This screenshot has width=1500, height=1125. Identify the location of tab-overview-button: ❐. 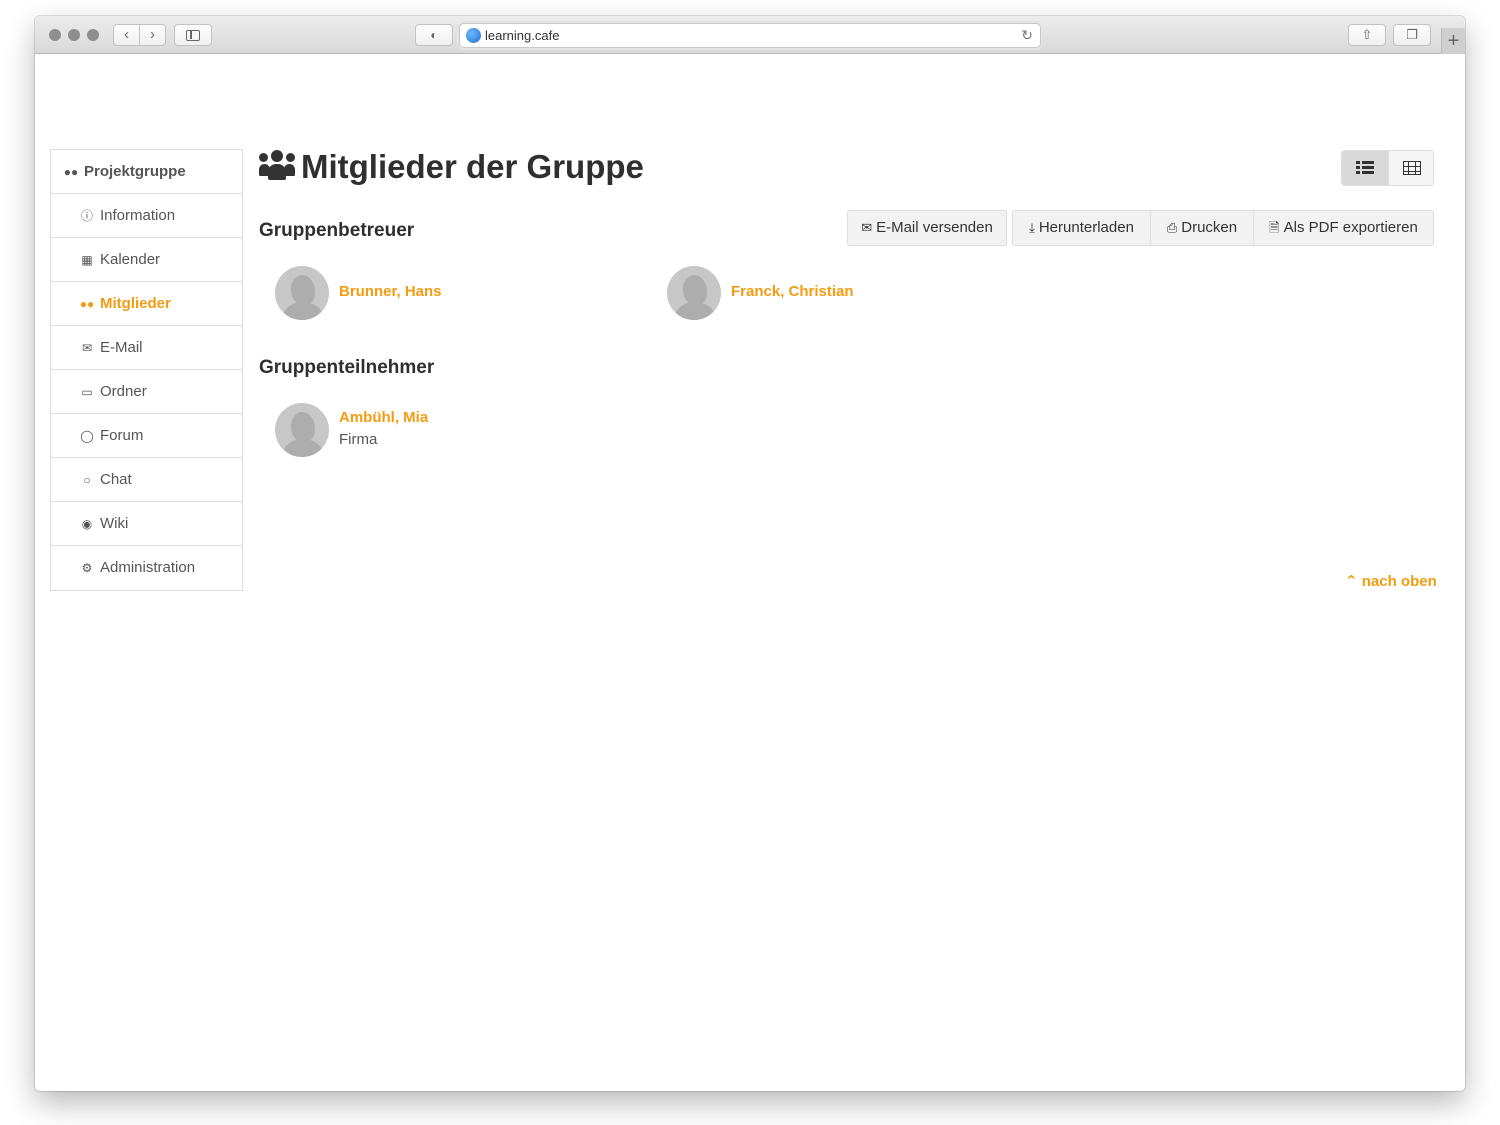
(1412, 35).